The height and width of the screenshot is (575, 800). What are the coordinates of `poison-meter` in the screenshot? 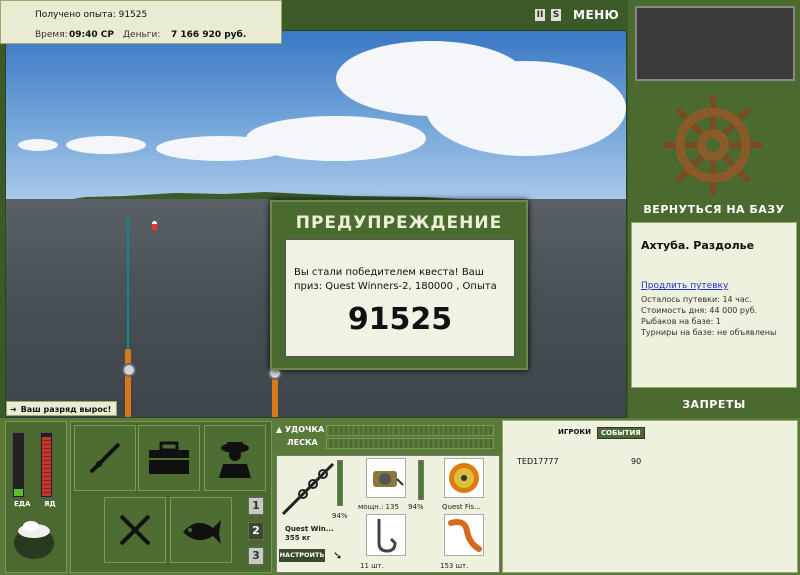 It's located at (46, 465).